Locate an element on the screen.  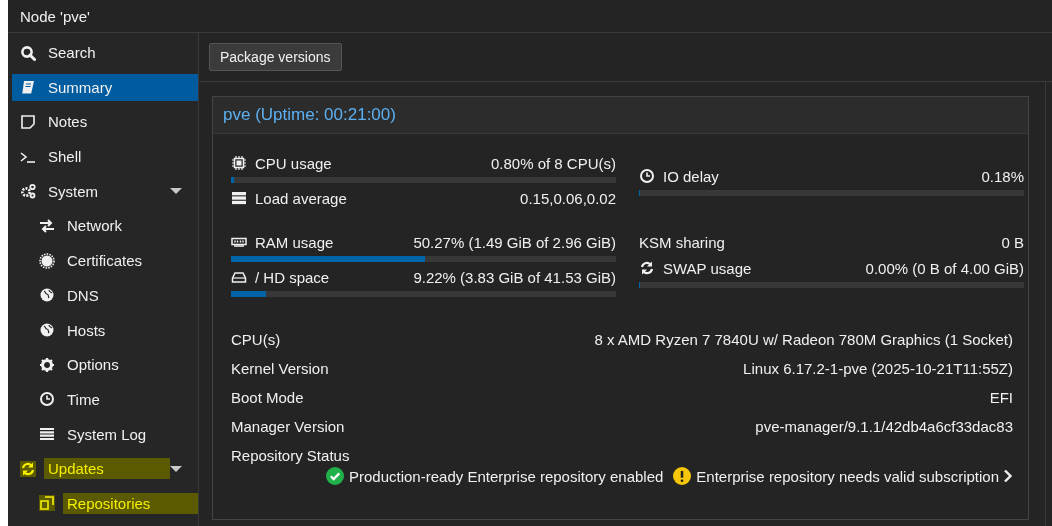
sidebar-item: Shell is located at coordinates (105, 157).